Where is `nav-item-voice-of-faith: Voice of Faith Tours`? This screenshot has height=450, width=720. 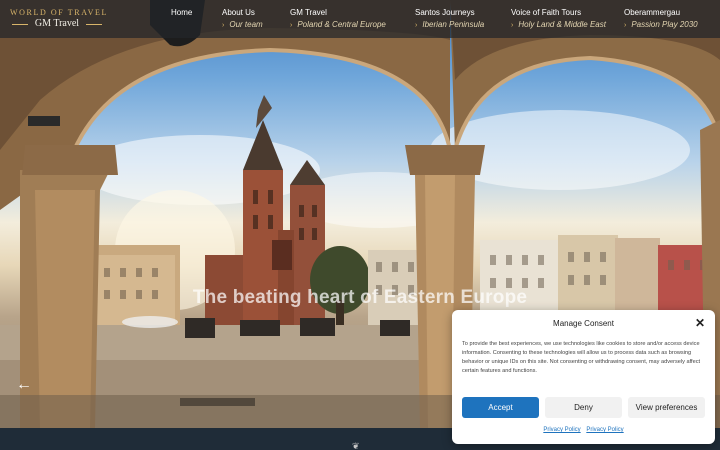
nav-item-voice-of-faith: Voice of Faith Tours is located at coordinates (546, 12).